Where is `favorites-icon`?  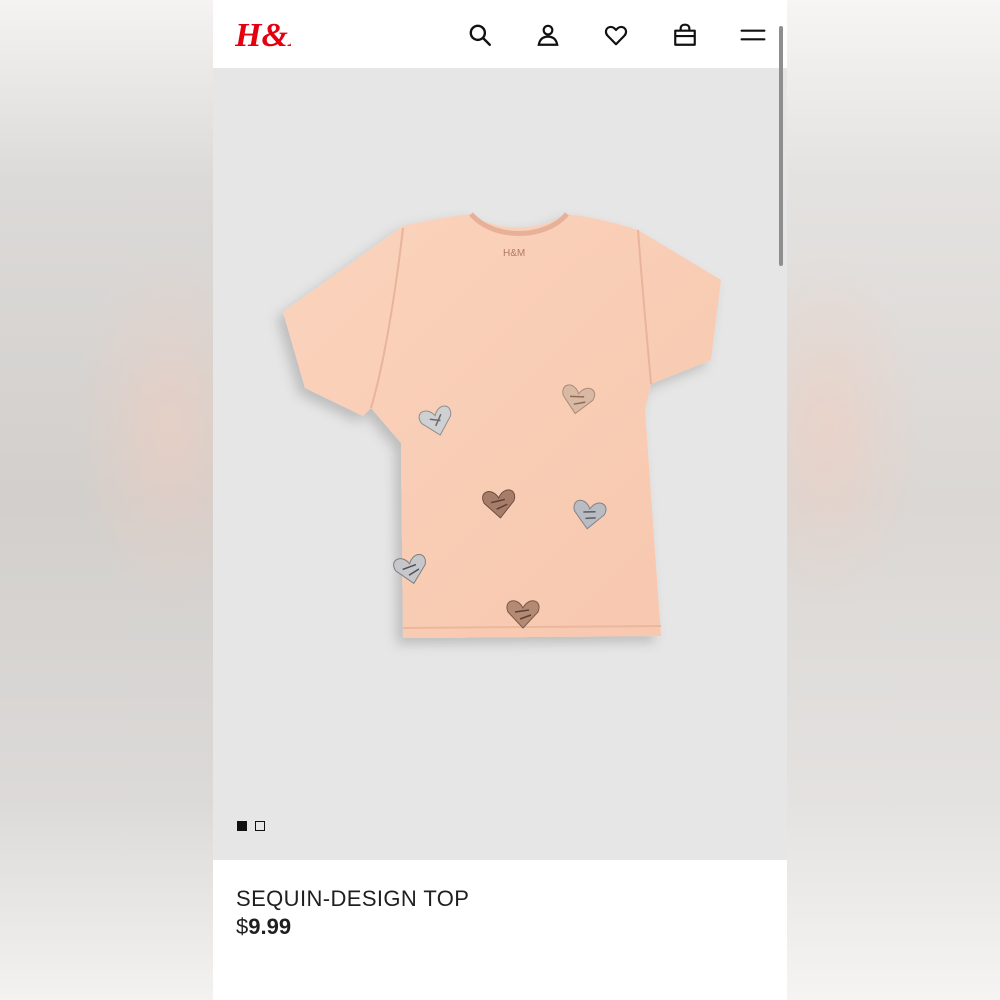 favorites-icon is located at coordinates (616, 35).